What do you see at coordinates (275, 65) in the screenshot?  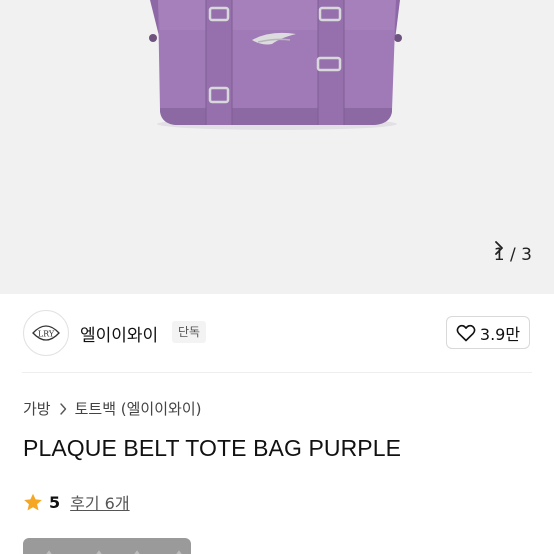 I see `product-image` at bounding box center [275, 65].